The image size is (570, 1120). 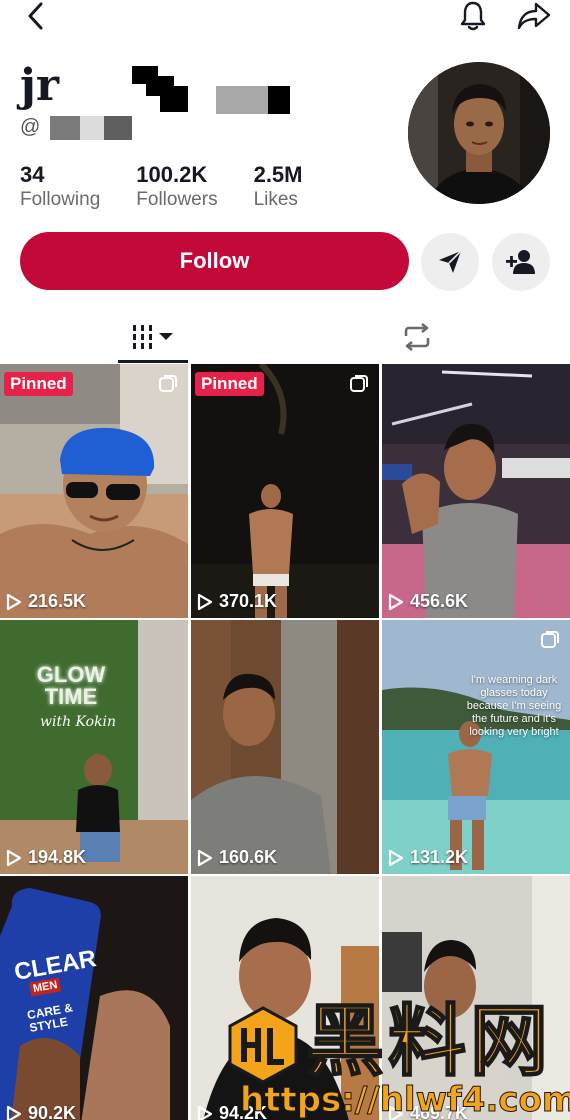 I want to click on active-tab-indicator, so click(x=153, y=361).